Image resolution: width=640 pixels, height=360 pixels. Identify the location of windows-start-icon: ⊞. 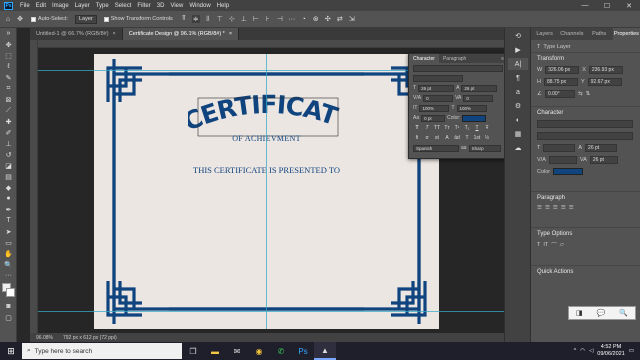
(11, 351).